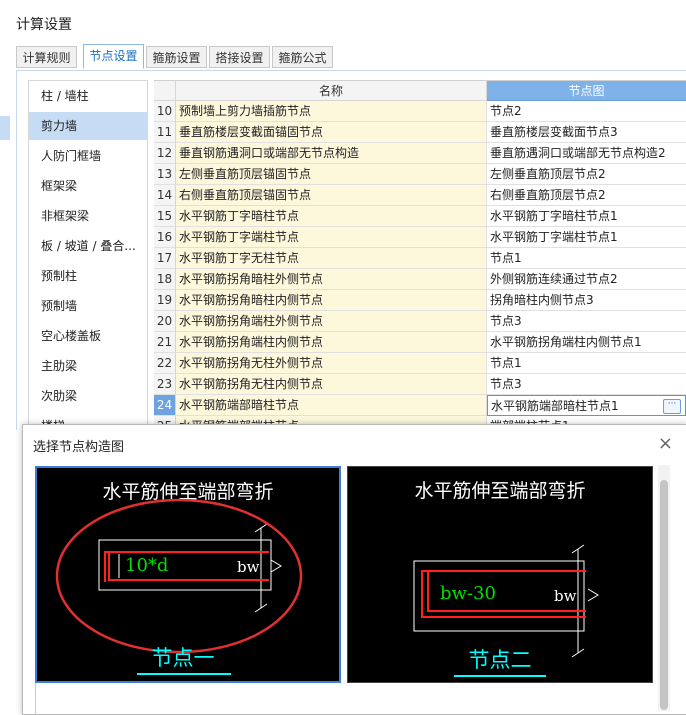  What do you see at coordinates (88, 216) in the screenshot?
I see `category-item: 非框架梁` at bounding box center [88, 216].